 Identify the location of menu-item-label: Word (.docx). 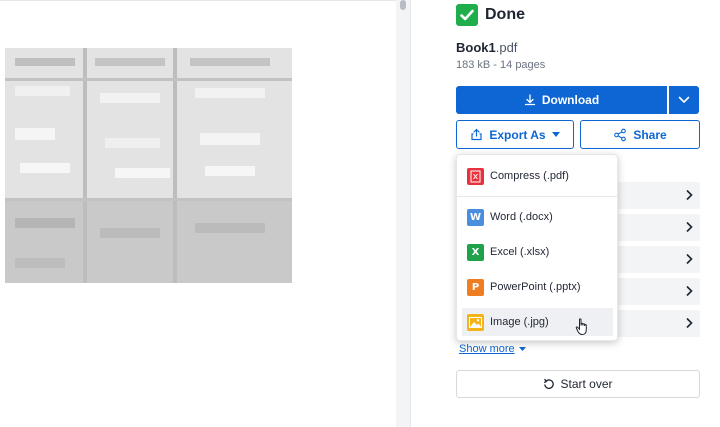
(521, 217).